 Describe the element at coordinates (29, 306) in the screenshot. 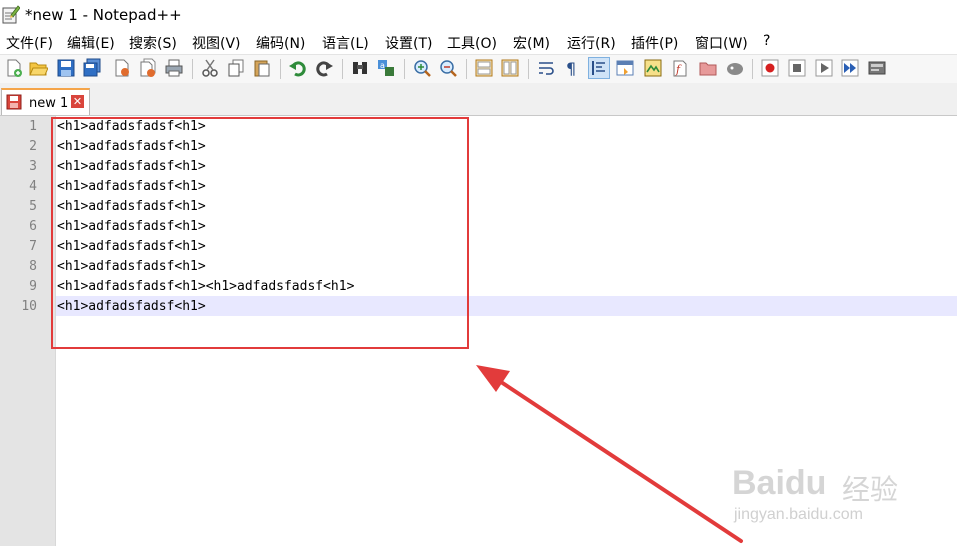

I see `line-number: 10` at that location.